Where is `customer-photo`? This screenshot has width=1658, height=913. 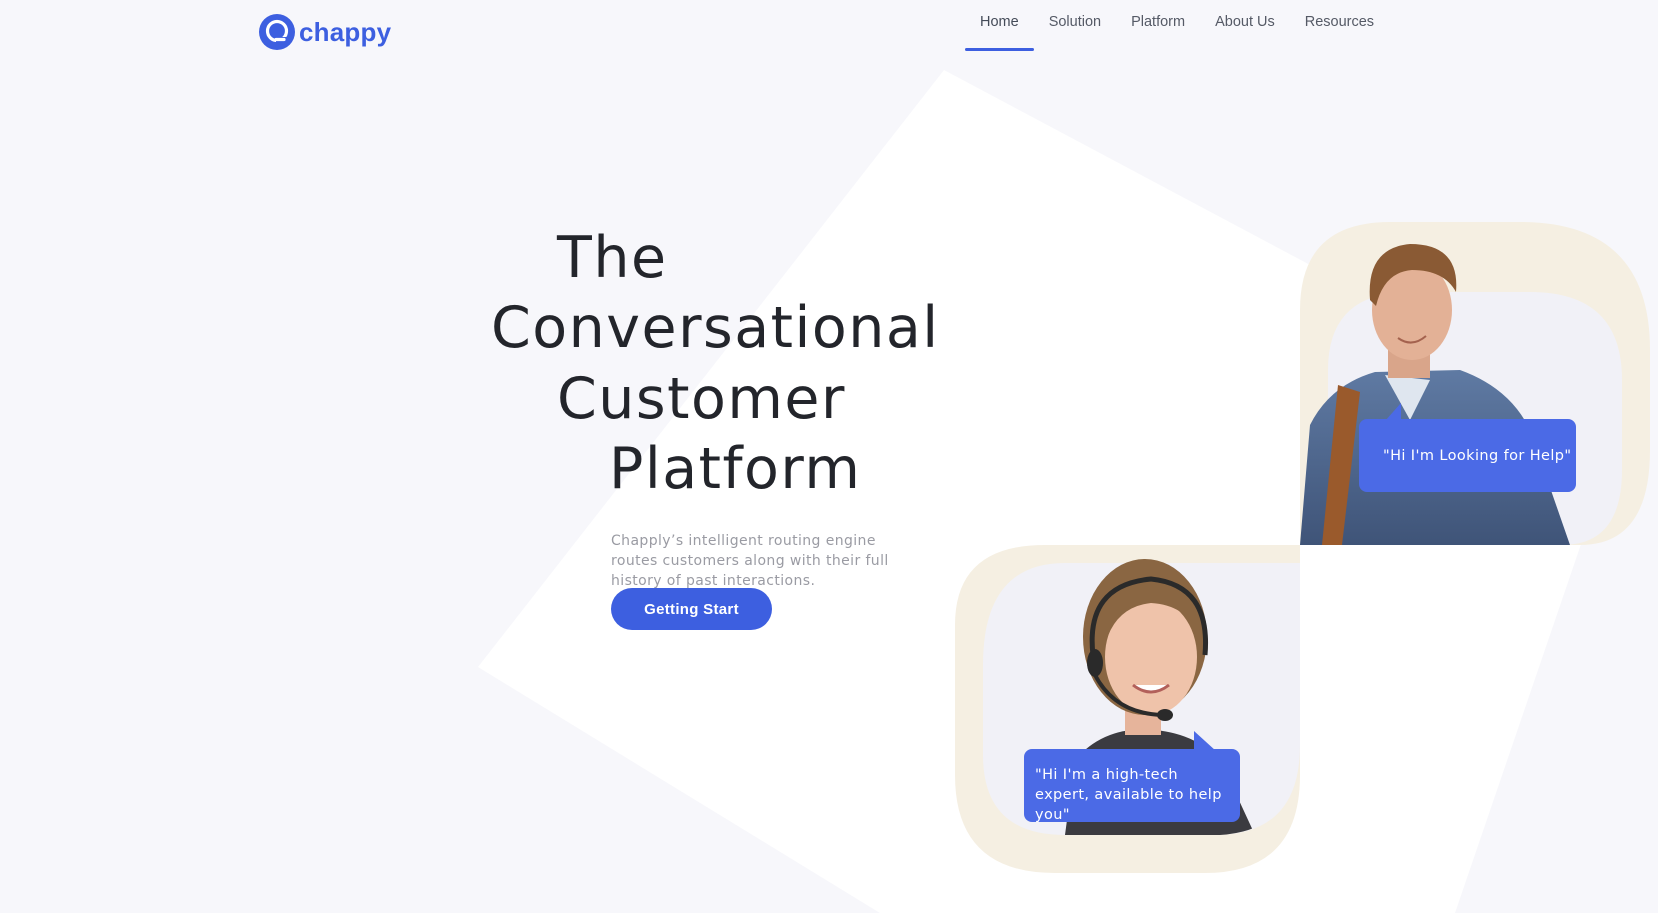
customer-photo is located at coordinates (1475, 383).